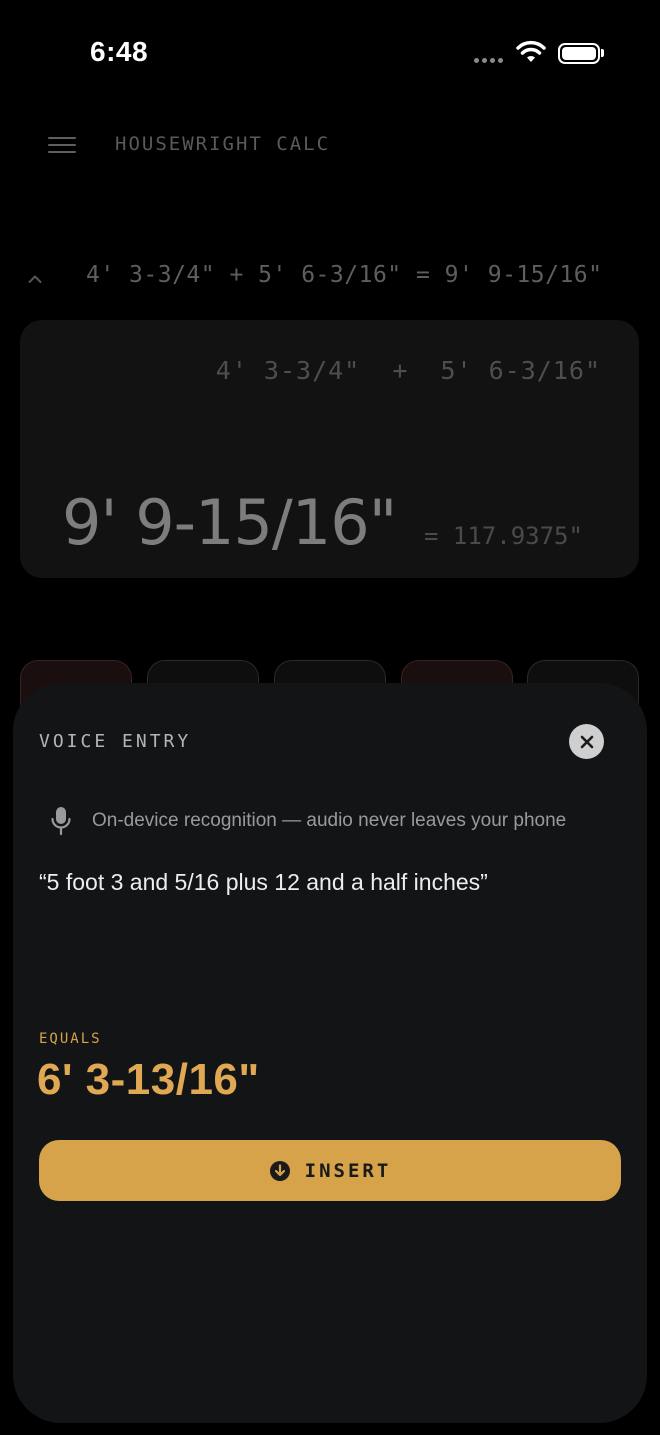 The image size is (660, 1435). I want to click on equals-value: 6' 3-13/16", so click(148, 1079).